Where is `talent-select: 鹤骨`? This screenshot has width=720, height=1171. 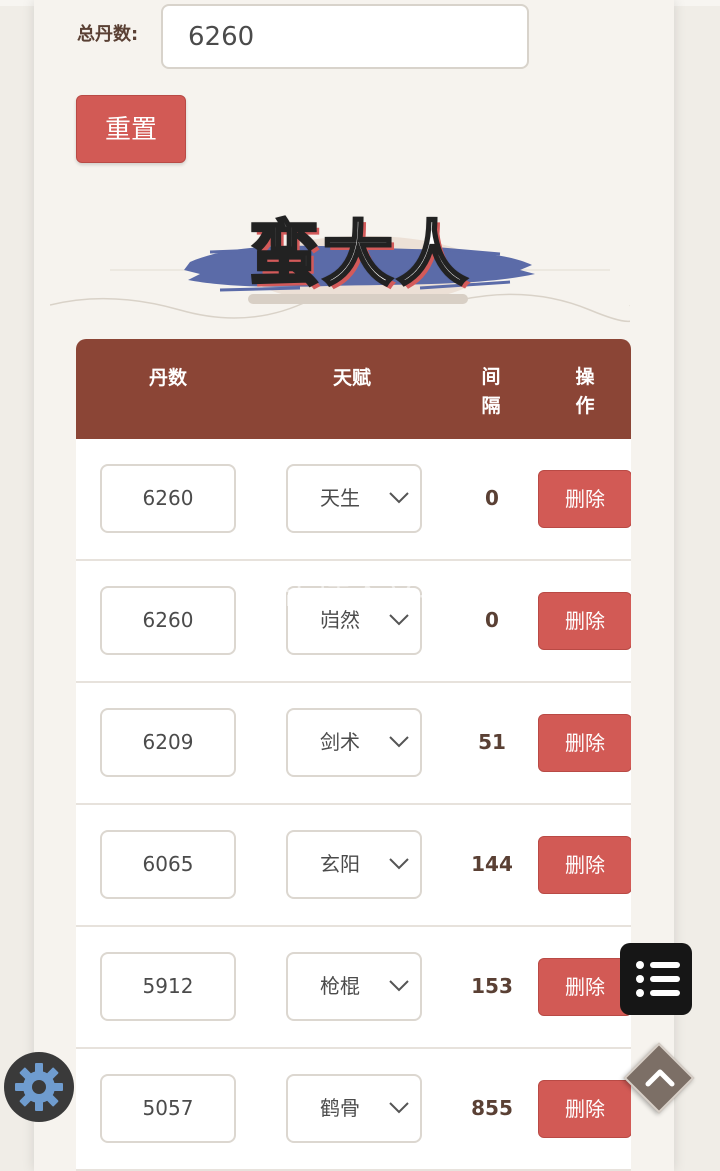
talent-select: 鹤骨 is located at coordinates (354, 1108).